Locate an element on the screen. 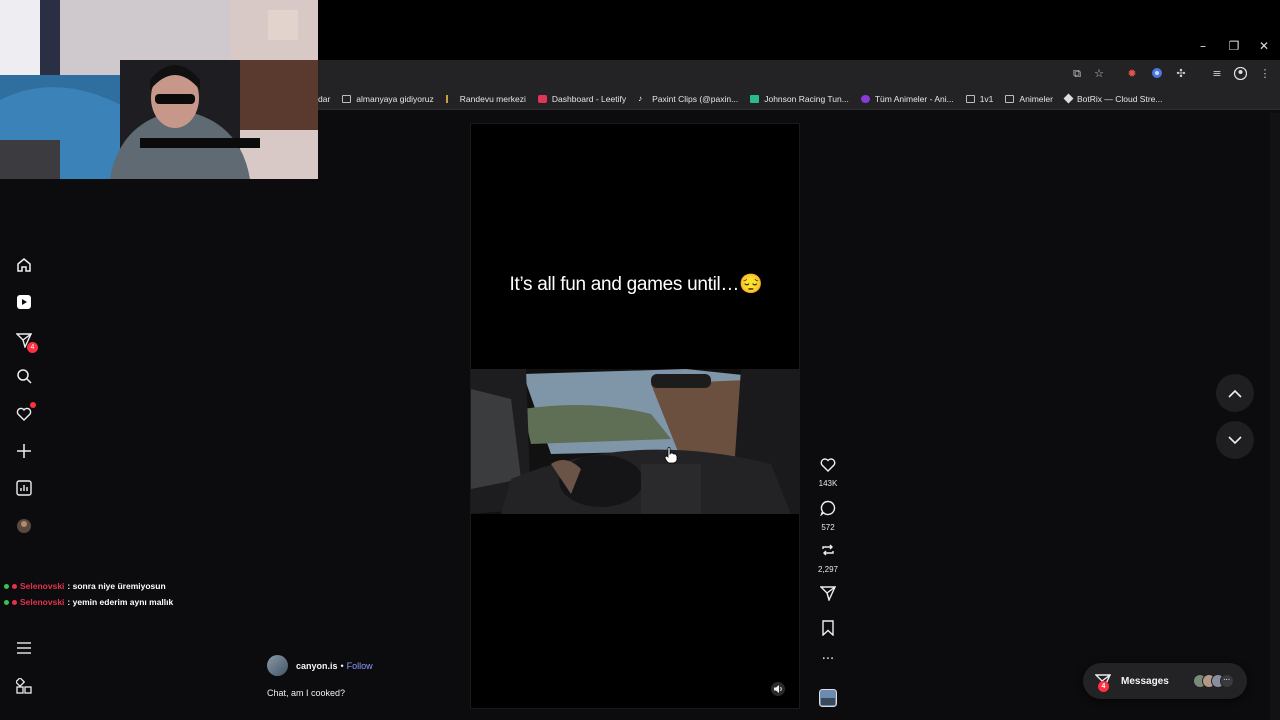 This screenshot has width=1280, height=720. also-from-meta-icon is located at coordinates (24, 686).